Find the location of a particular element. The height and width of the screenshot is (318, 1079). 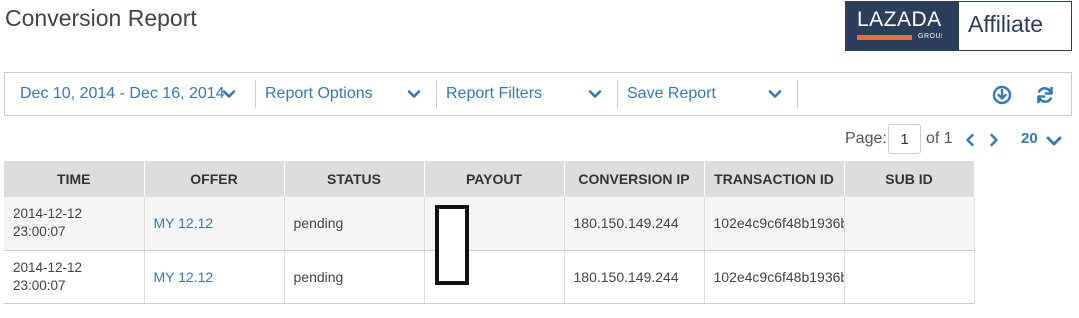

date-range-dropdown: Dec 10, 2014 - Dec 16, 2014 is located at coordinates (122, 94).